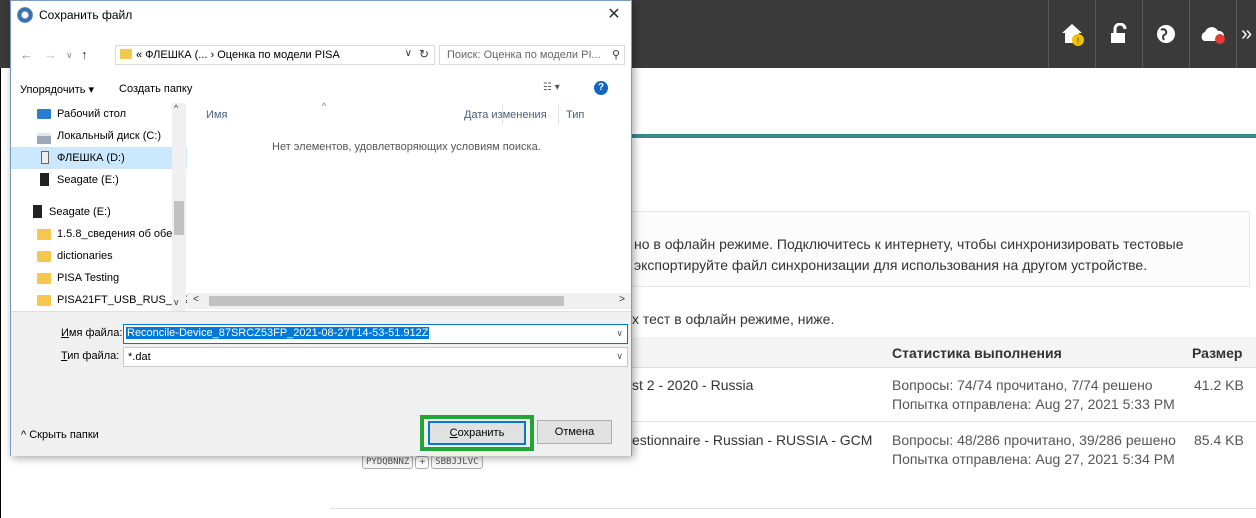 Image resolution: width=1256 pixels, height=518 pixels. Describe the element at coordinates (50, 54) in the screenshot. I see `forward-arrow-icon: →` at that location.